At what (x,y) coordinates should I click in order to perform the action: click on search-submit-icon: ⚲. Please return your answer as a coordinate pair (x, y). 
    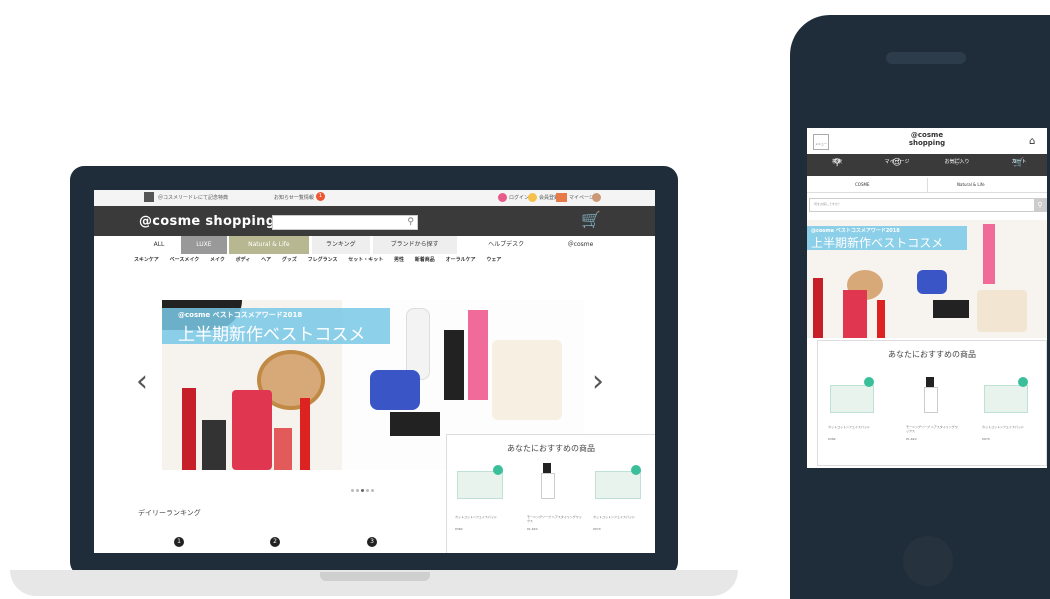
    Looking at the image, I should click on (1040, 205).